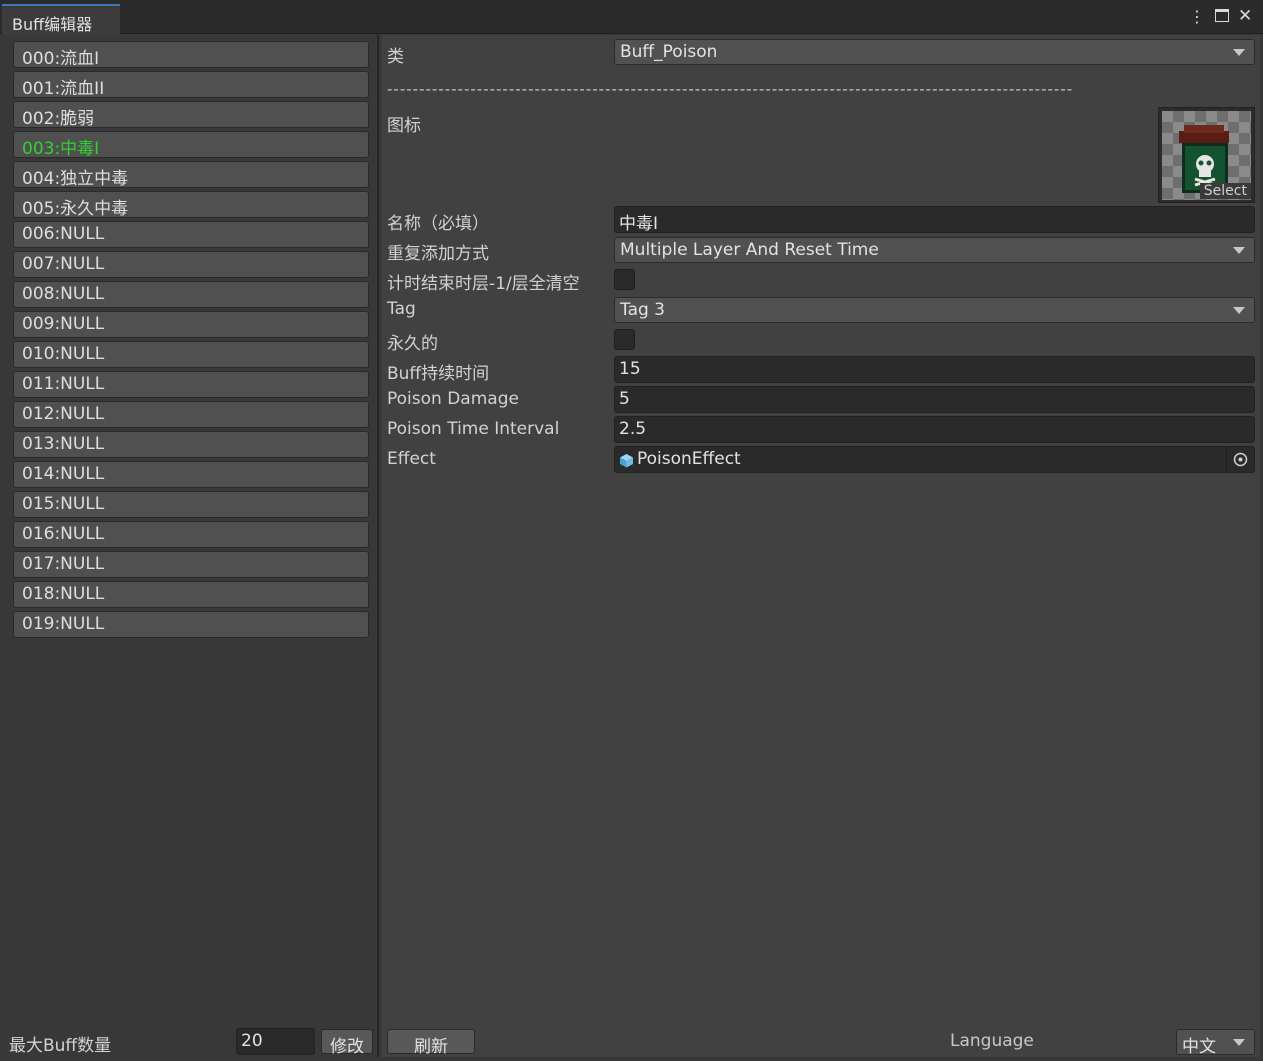 This screenshot has width=1263, height=1061. Describe the element at coordinates (1222, 15) in the screenshot. I see `maximize-icon` at that location.